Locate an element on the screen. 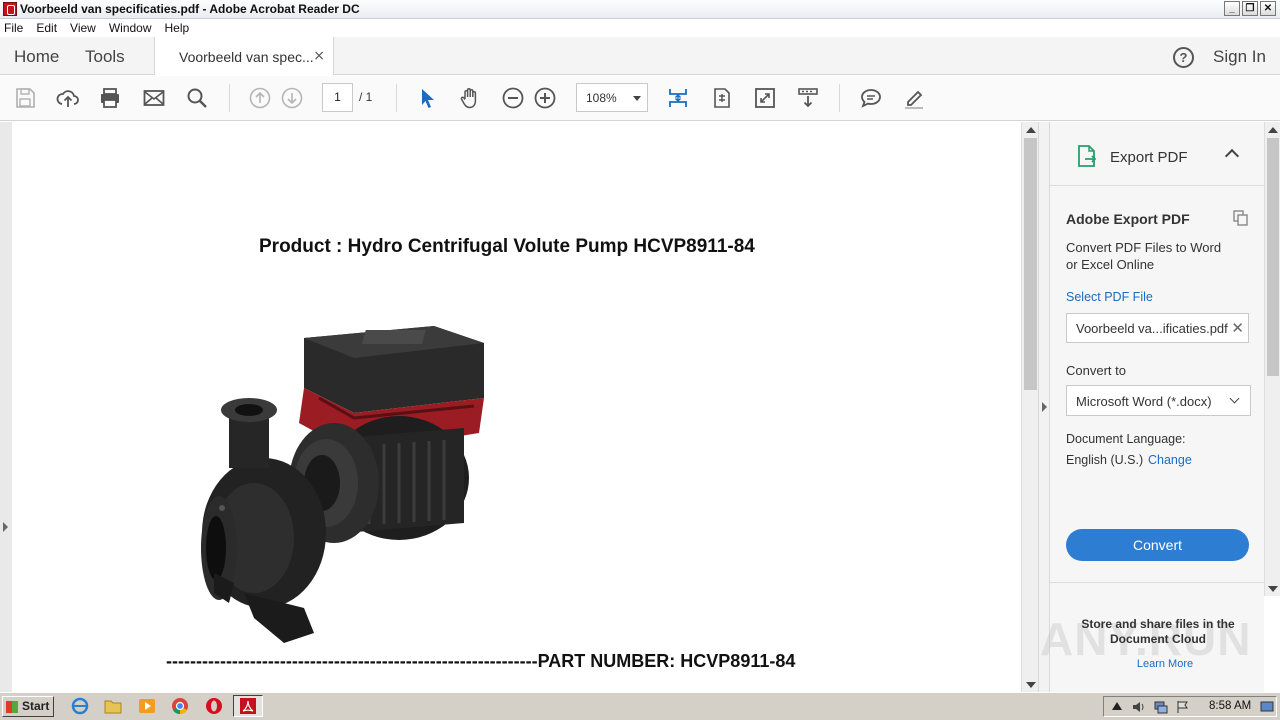 Image resolution: width=1280 pixels, height=720 pixels. tab-home: Home is located at coordinates (36, 57).